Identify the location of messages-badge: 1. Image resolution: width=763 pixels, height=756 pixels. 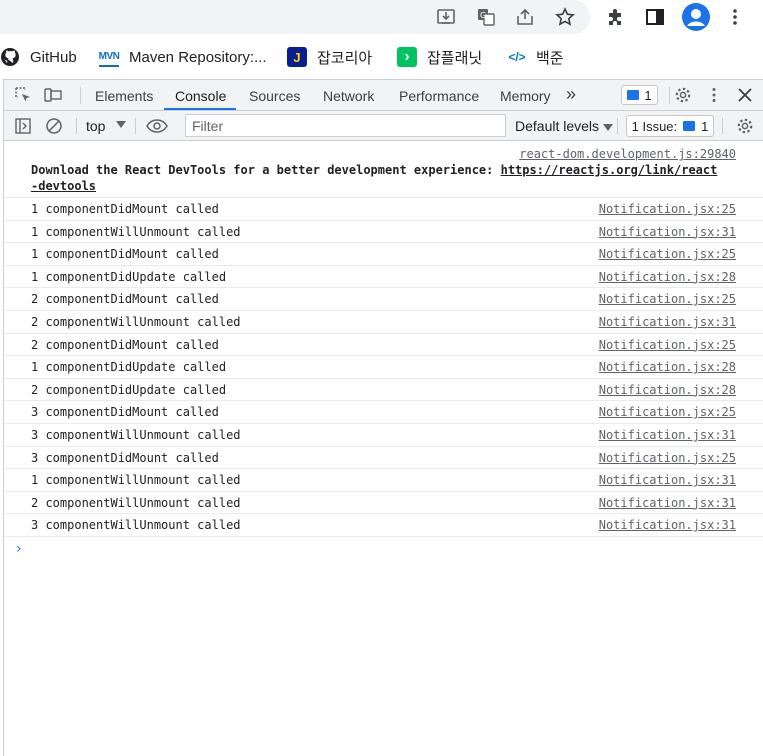
(639, 95).